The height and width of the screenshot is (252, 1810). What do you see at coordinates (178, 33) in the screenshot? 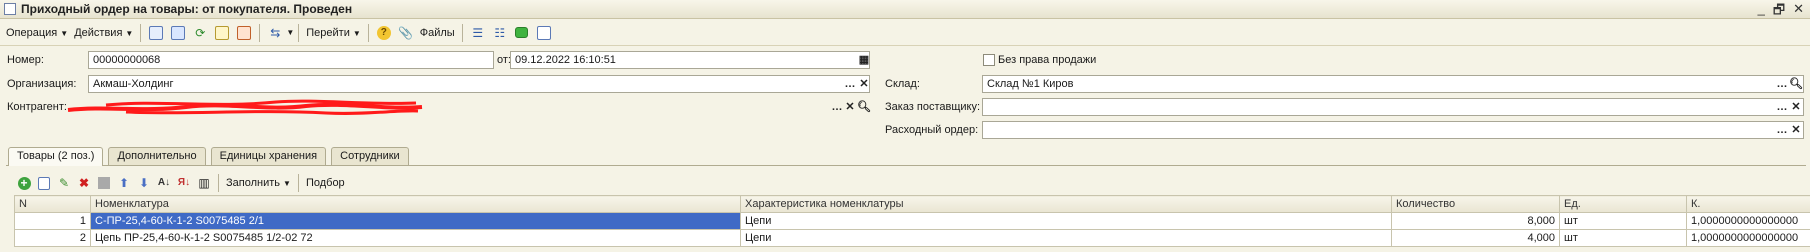
I see `save-icon` at bounding box center [178, 33].